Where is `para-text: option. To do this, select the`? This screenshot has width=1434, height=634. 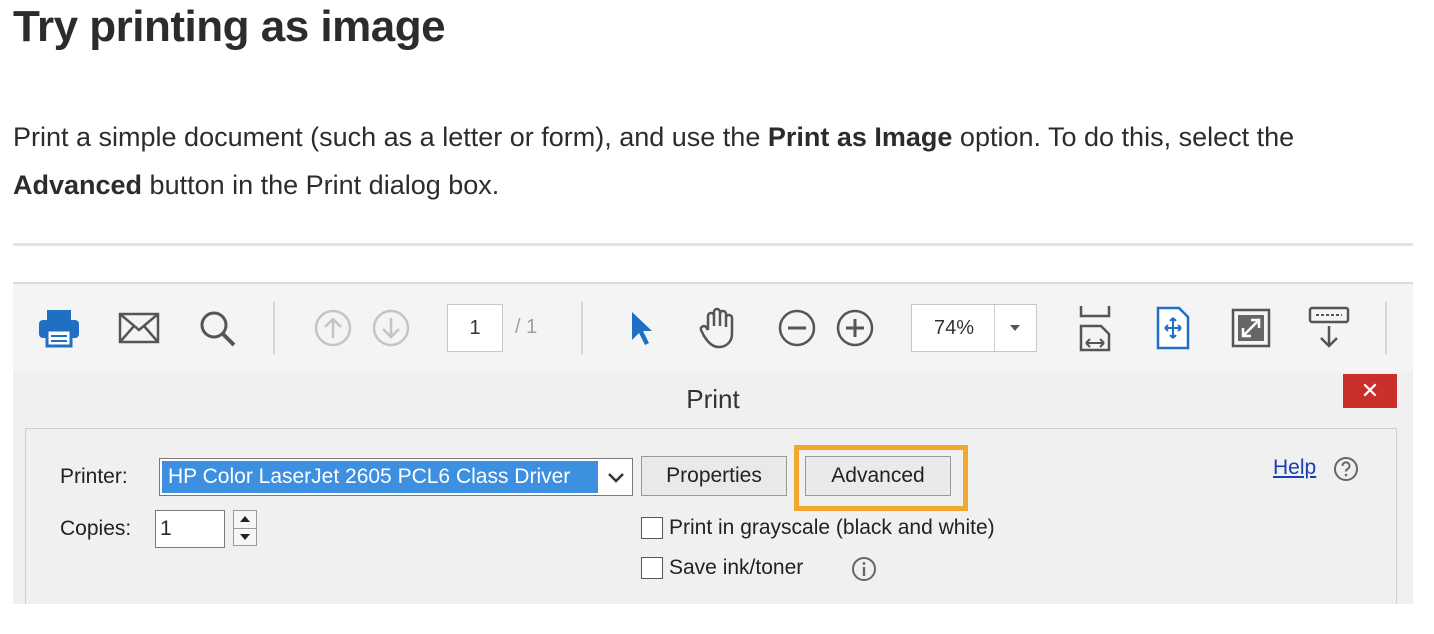
para-text: option. To do this, select the is located at coordinates (1123, 137).